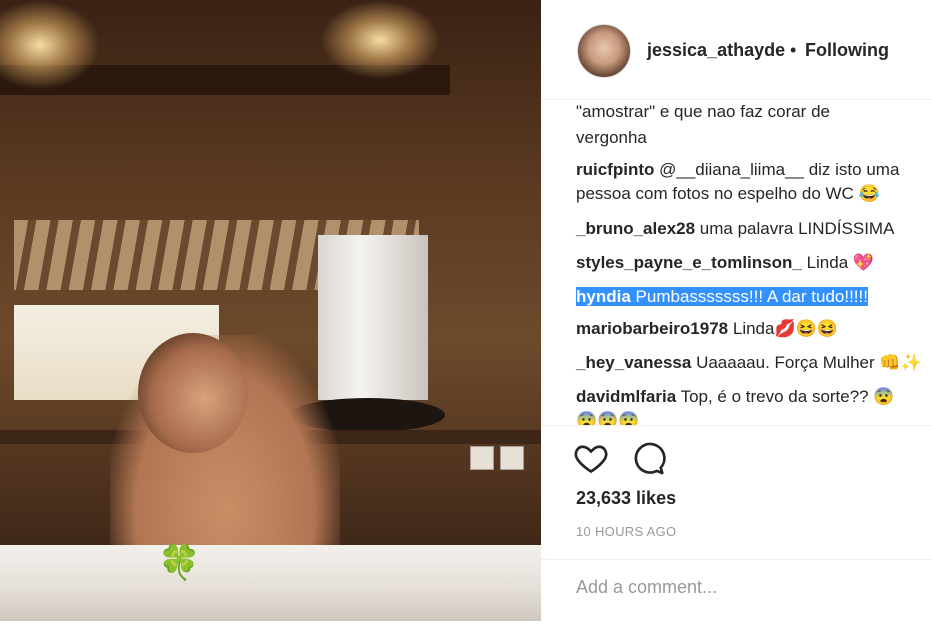  I want to click on comment-line: _hey_vanessa Uaaaaau. Força Mulher 👊✨, so click(749, 363).